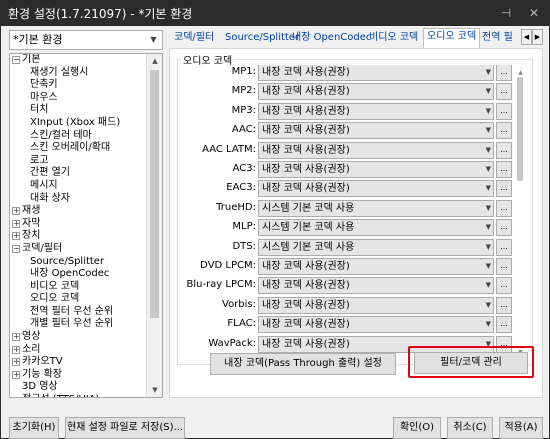 Image resolution: width=550 pixels, height=439 pixels. I want to click on save-button-label: 현재 설정 파일로 저장, so click(113, 427).